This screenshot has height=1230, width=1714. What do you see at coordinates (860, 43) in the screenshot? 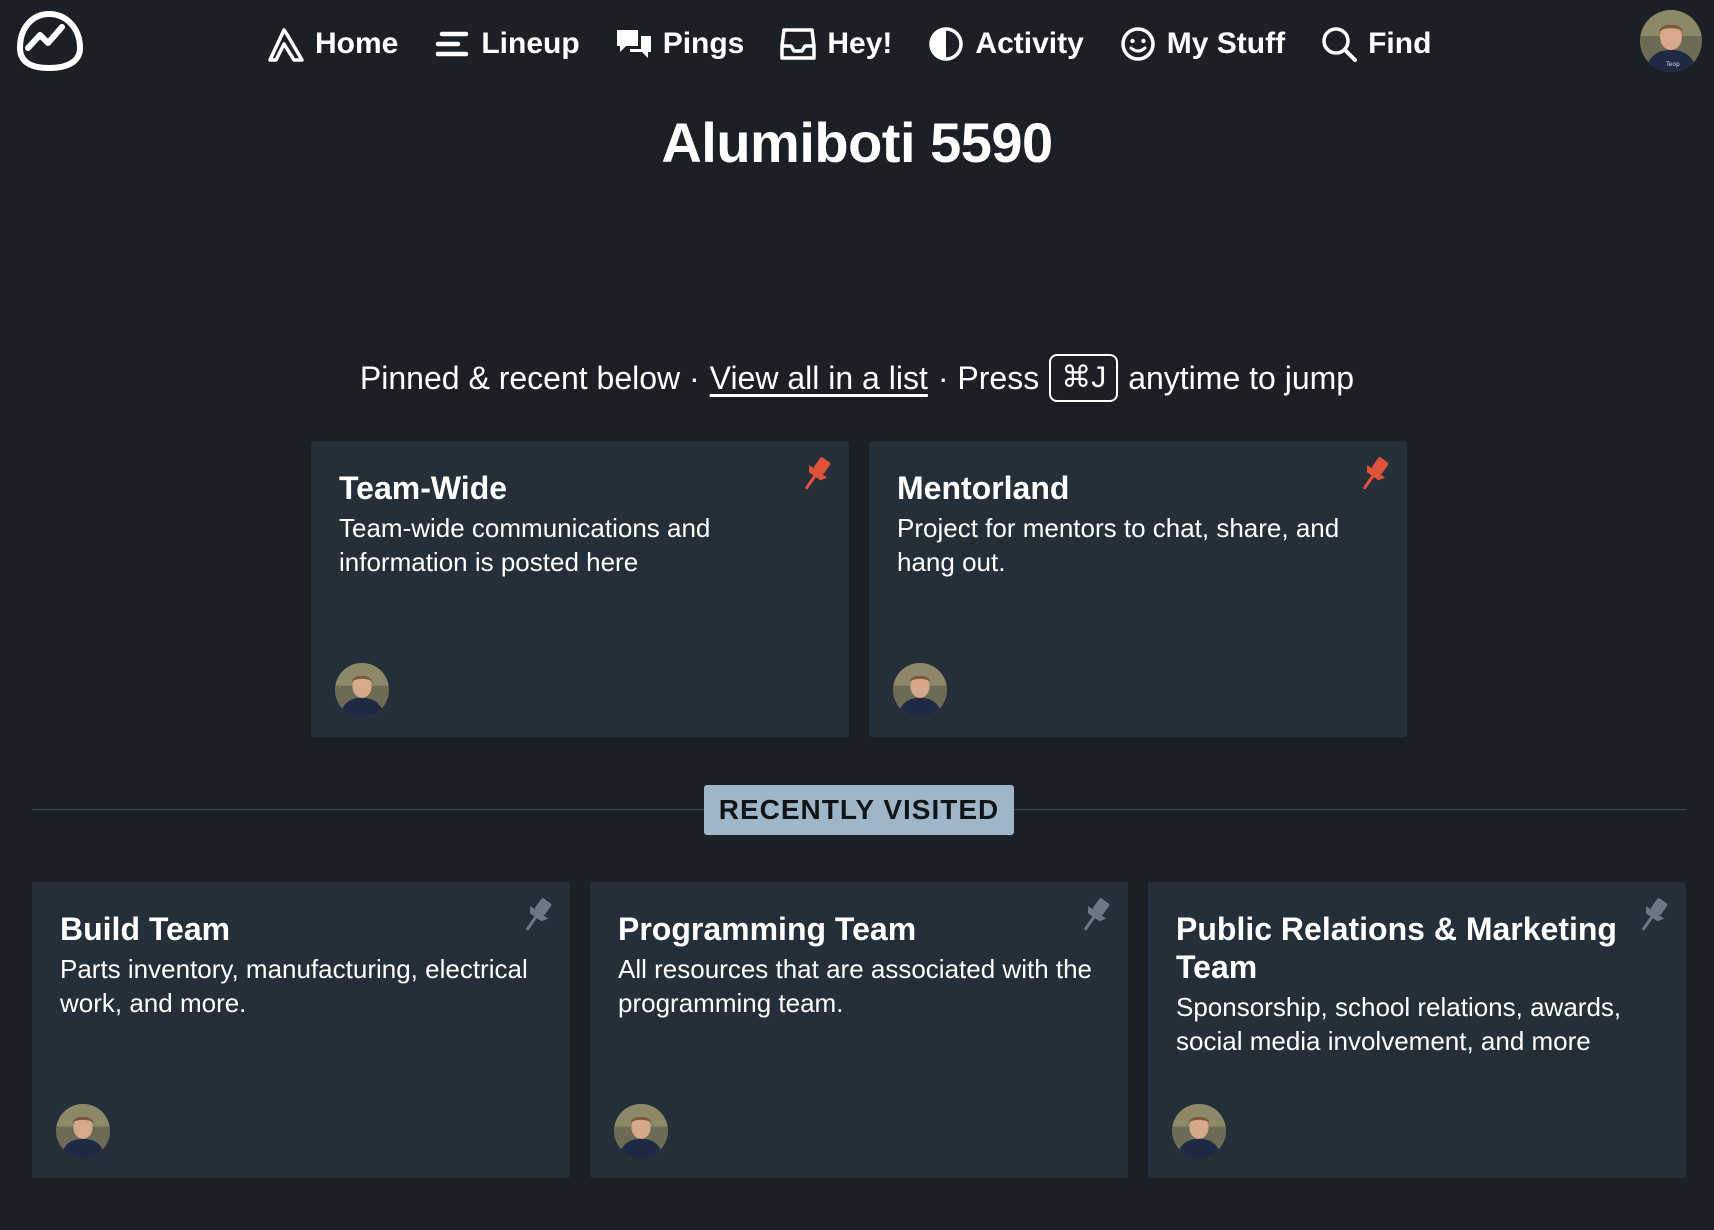
I see `nav-hey-label: Hey!` at bounding box center [860, 43].